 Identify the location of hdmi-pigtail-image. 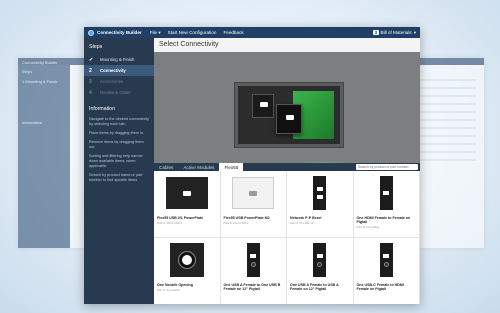
(386, 193).